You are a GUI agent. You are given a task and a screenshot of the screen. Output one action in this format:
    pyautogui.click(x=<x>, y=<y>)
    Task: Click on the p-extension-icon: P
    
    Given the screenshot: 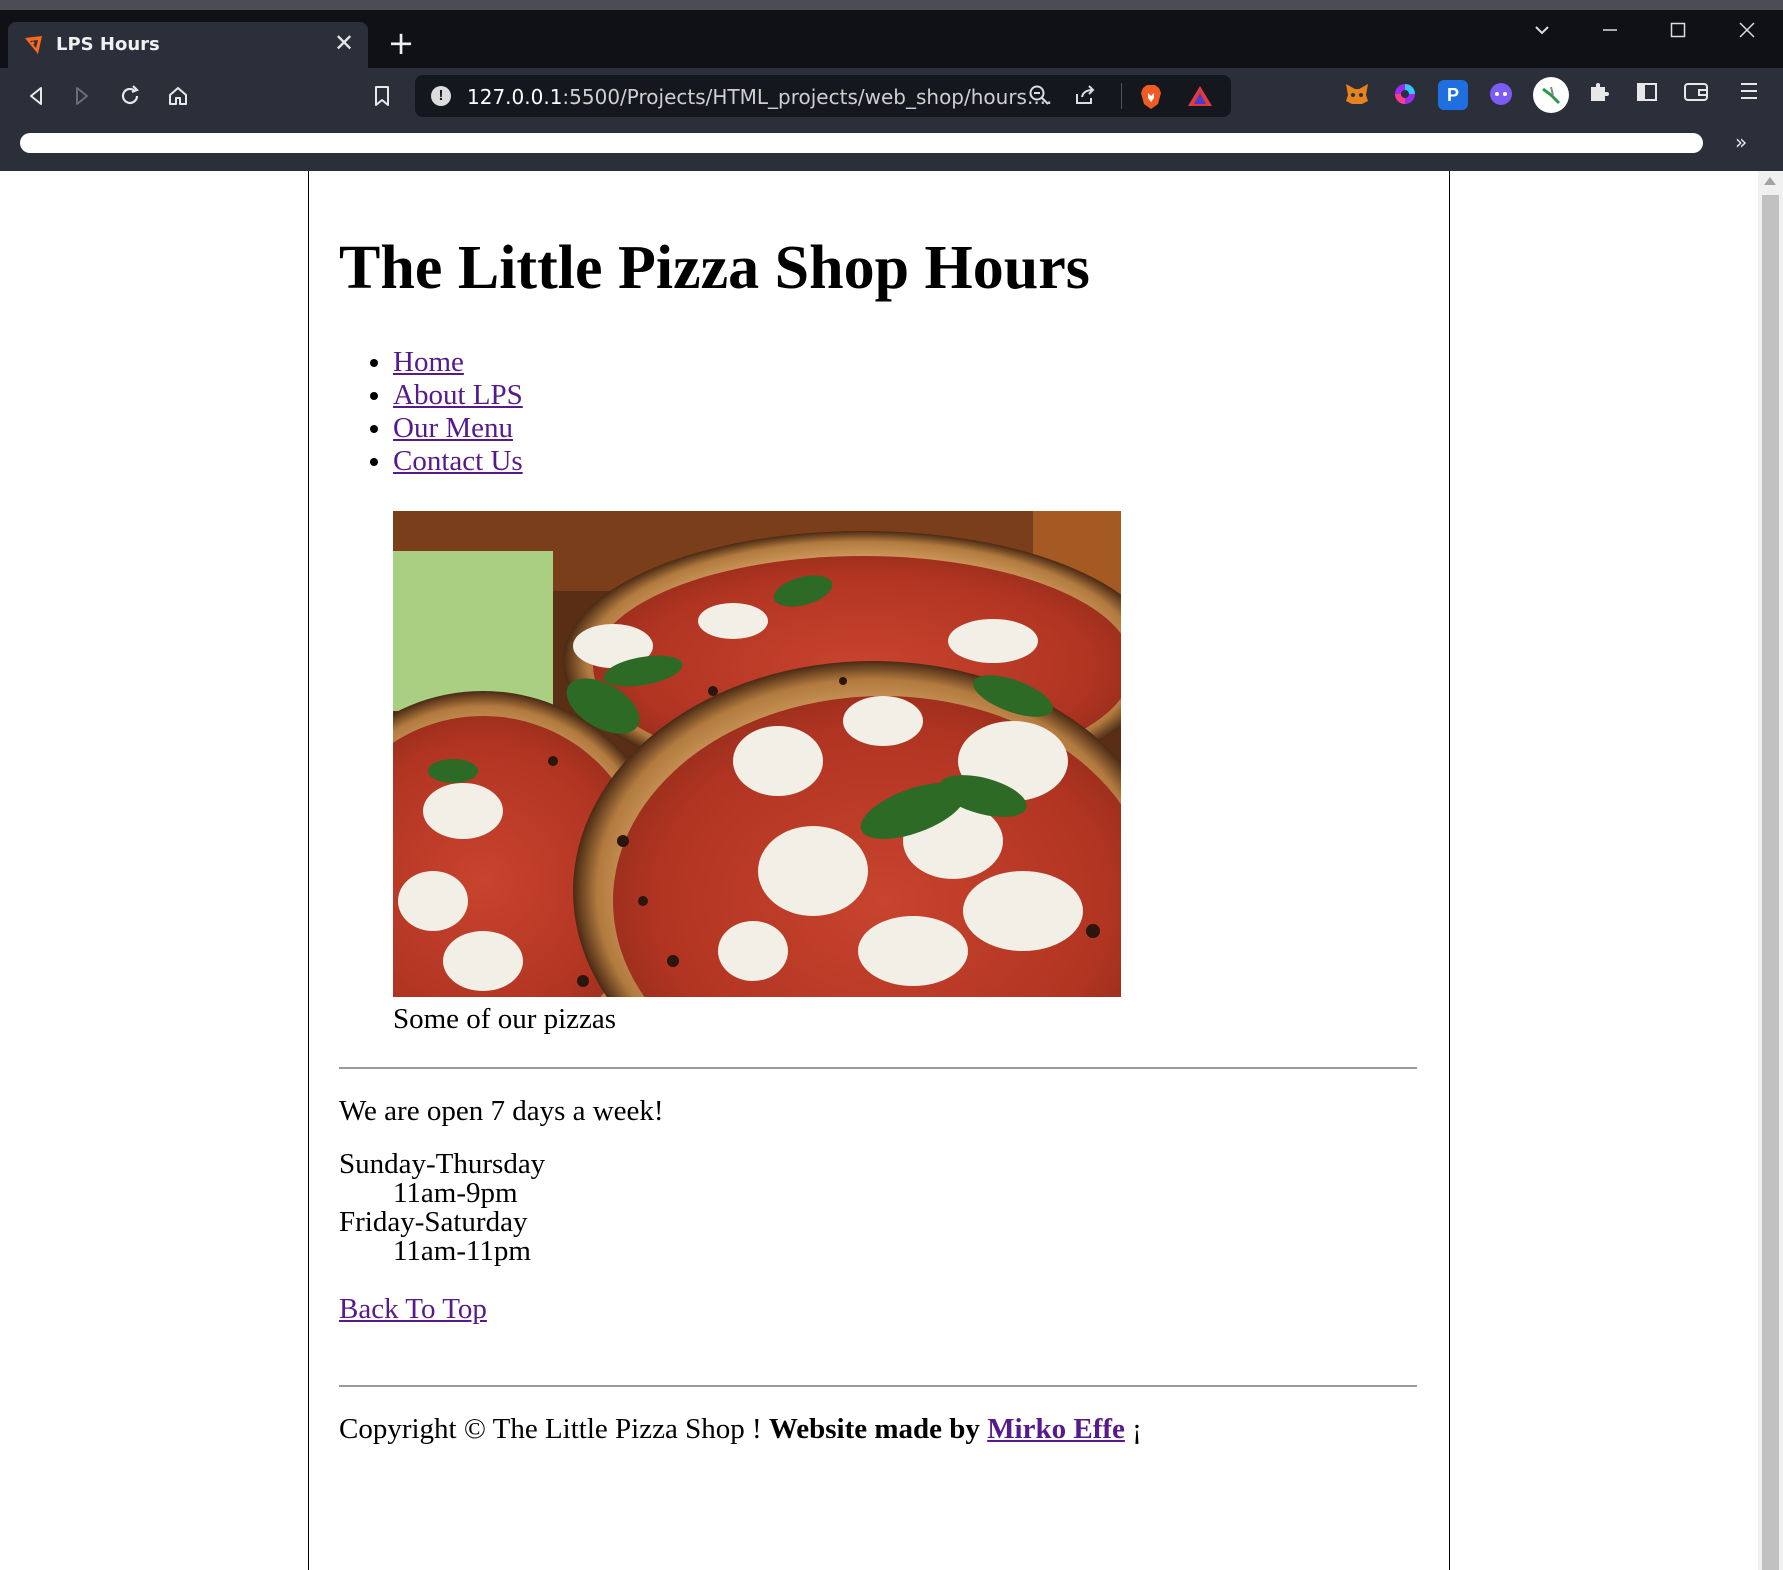 What is the action you would take?
    pyautogui.click(x=1453, y=95)
    